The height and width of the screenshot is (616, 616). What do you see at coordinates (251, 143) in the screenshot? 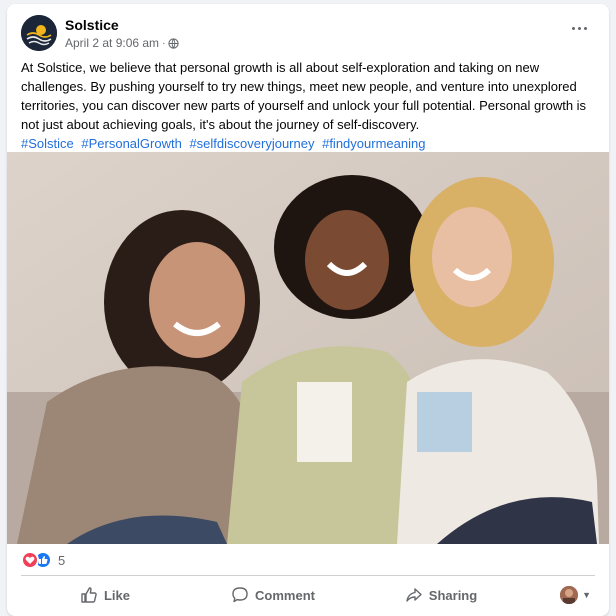
I see `hashtag-link: #selfdiscoveryjourney` at bounding box center [251, 143].